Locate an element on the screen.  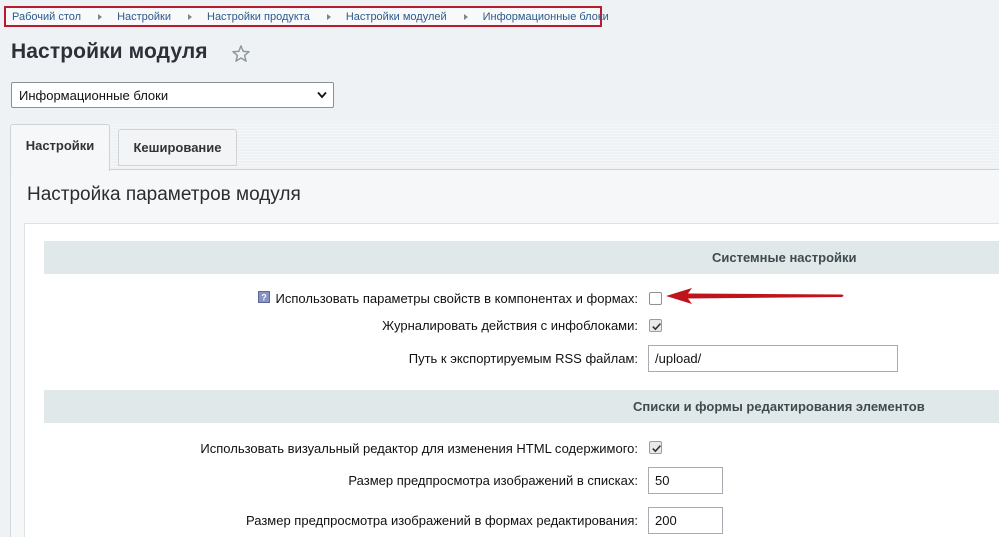
section-title: Настройка параметров модуля is located at coordinates (164, 194).